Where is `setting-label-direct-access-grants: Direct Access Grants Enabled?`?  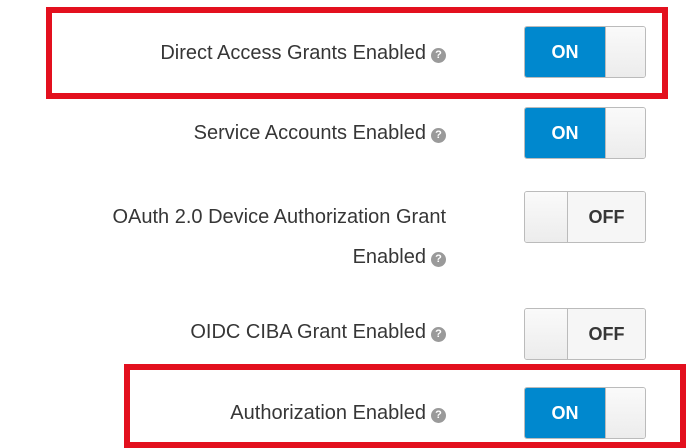 setting-label-direct-access-grants: Direct Access Grants Enabled? is located at coordinates (303, 53).